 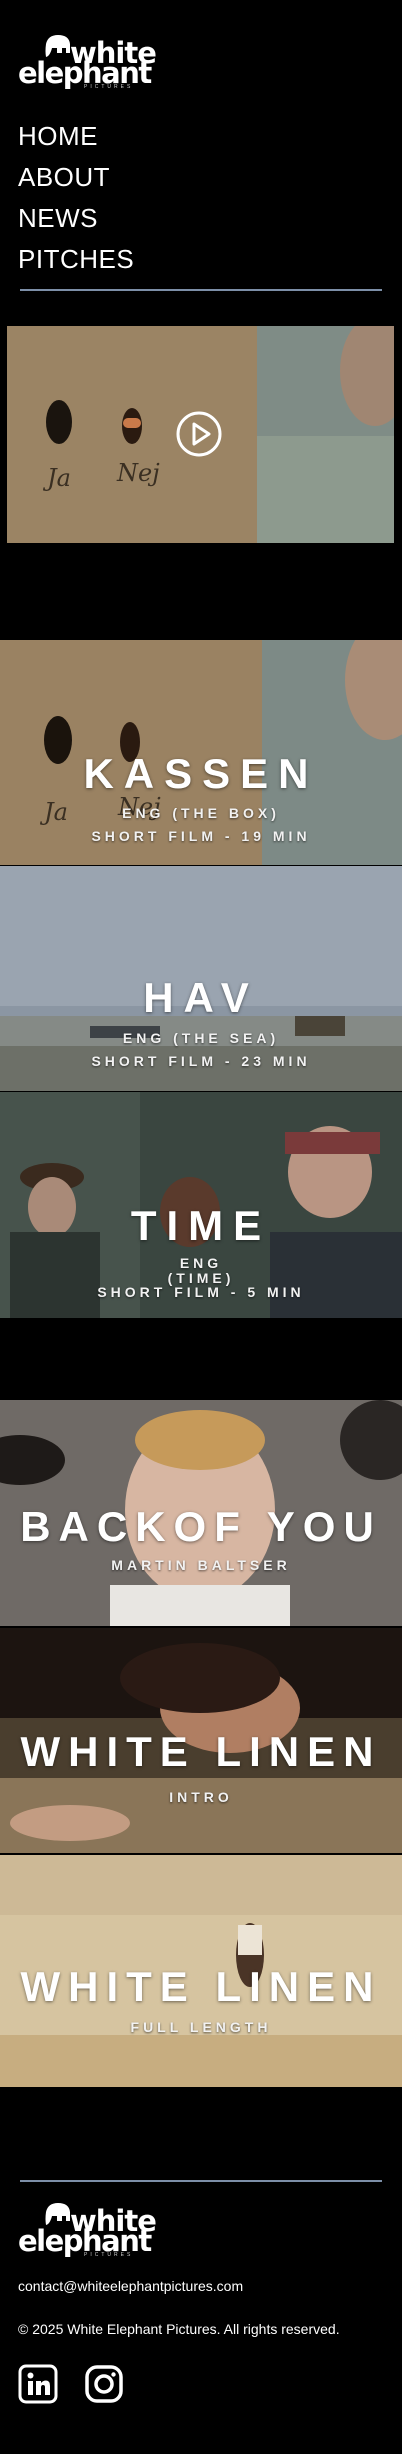 What do you see at coordinates (201, 290) in the screenshot?
I see `header-divider` at bounding box center [201, 290].